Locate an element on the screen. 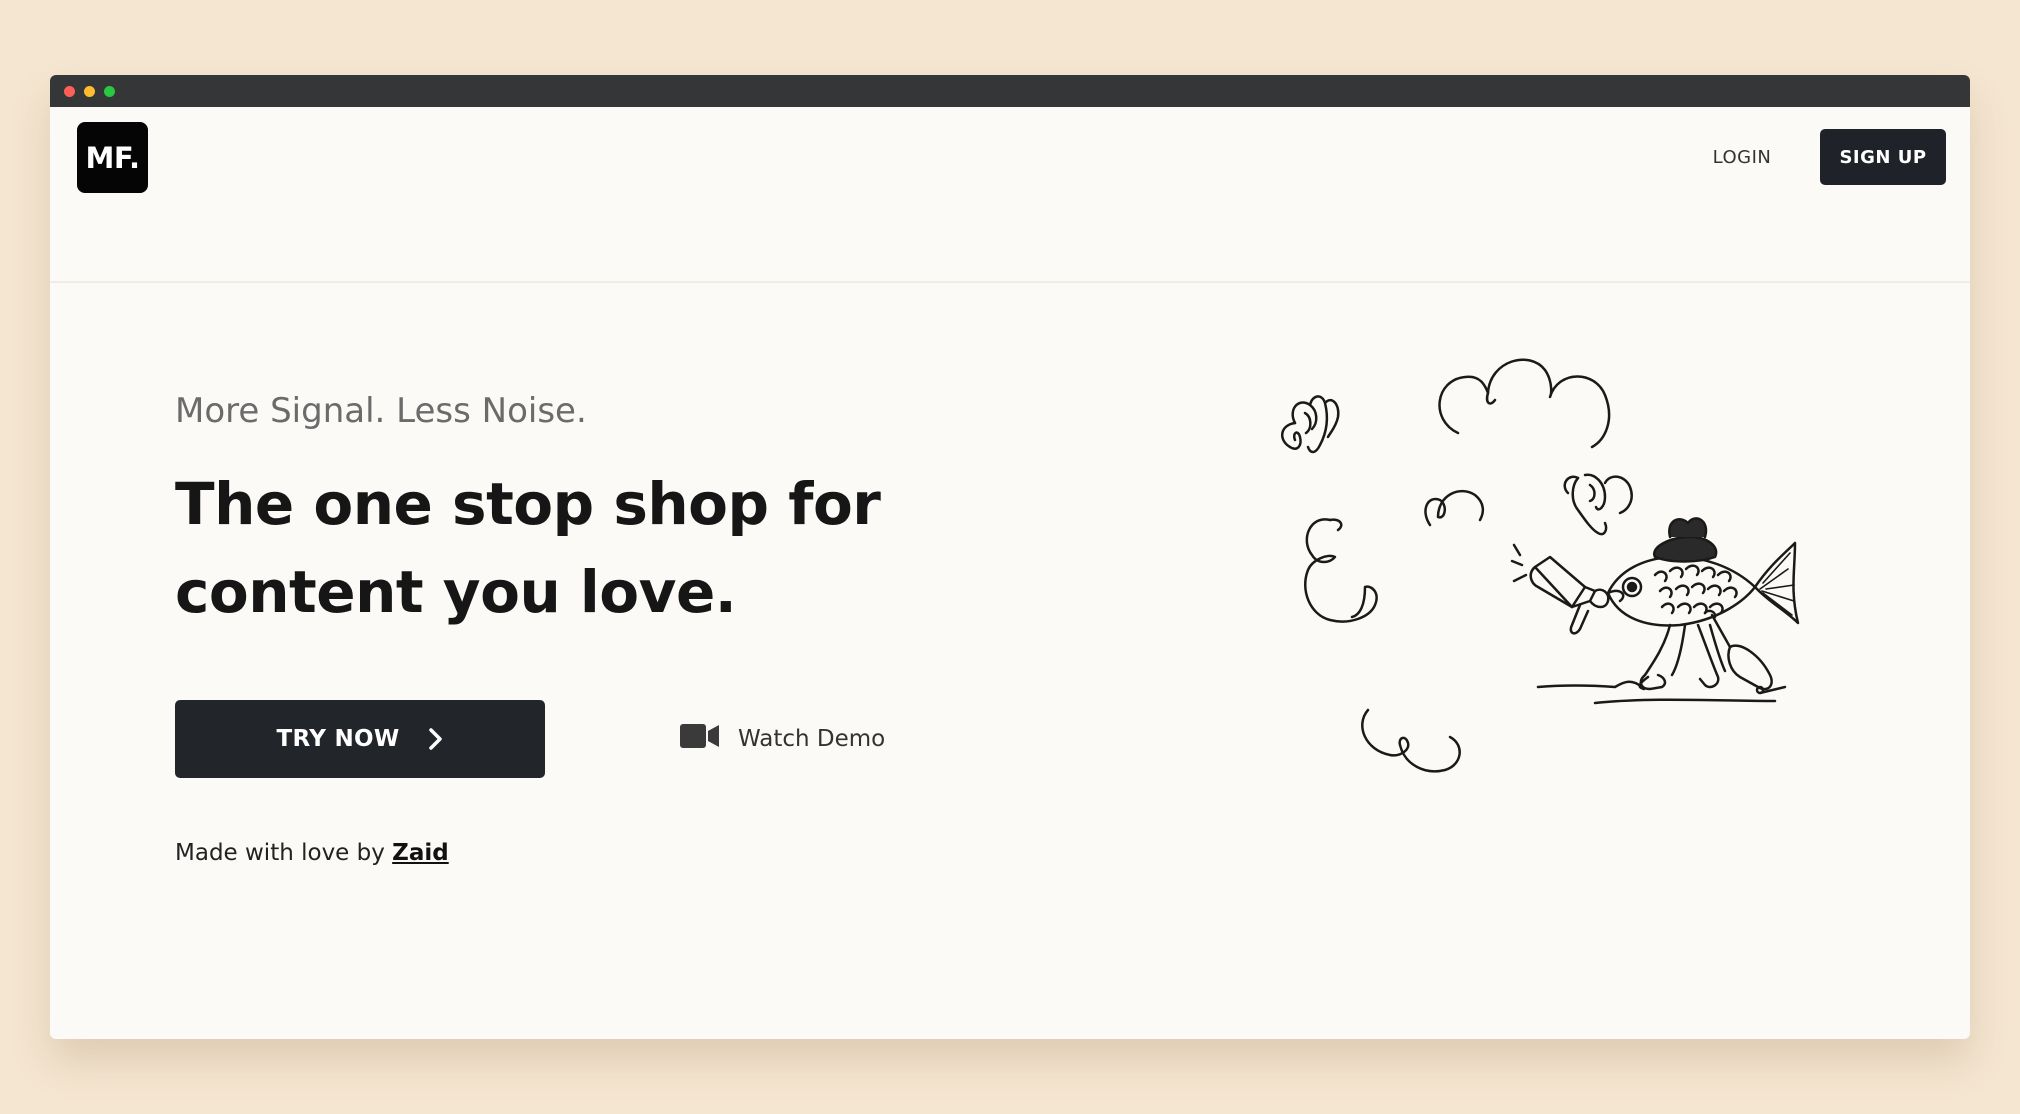 The width and height of the screenshot is (2020, 1114). login-link: LOGIN is located at coordinates (1742, 157).